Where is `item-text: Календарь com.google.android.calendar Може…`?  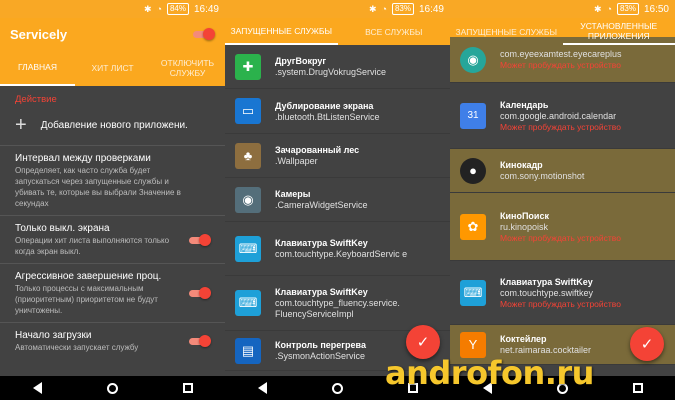
item-text: Календарь com.google.android.calendar Може… is located at coordinates (560, 116).